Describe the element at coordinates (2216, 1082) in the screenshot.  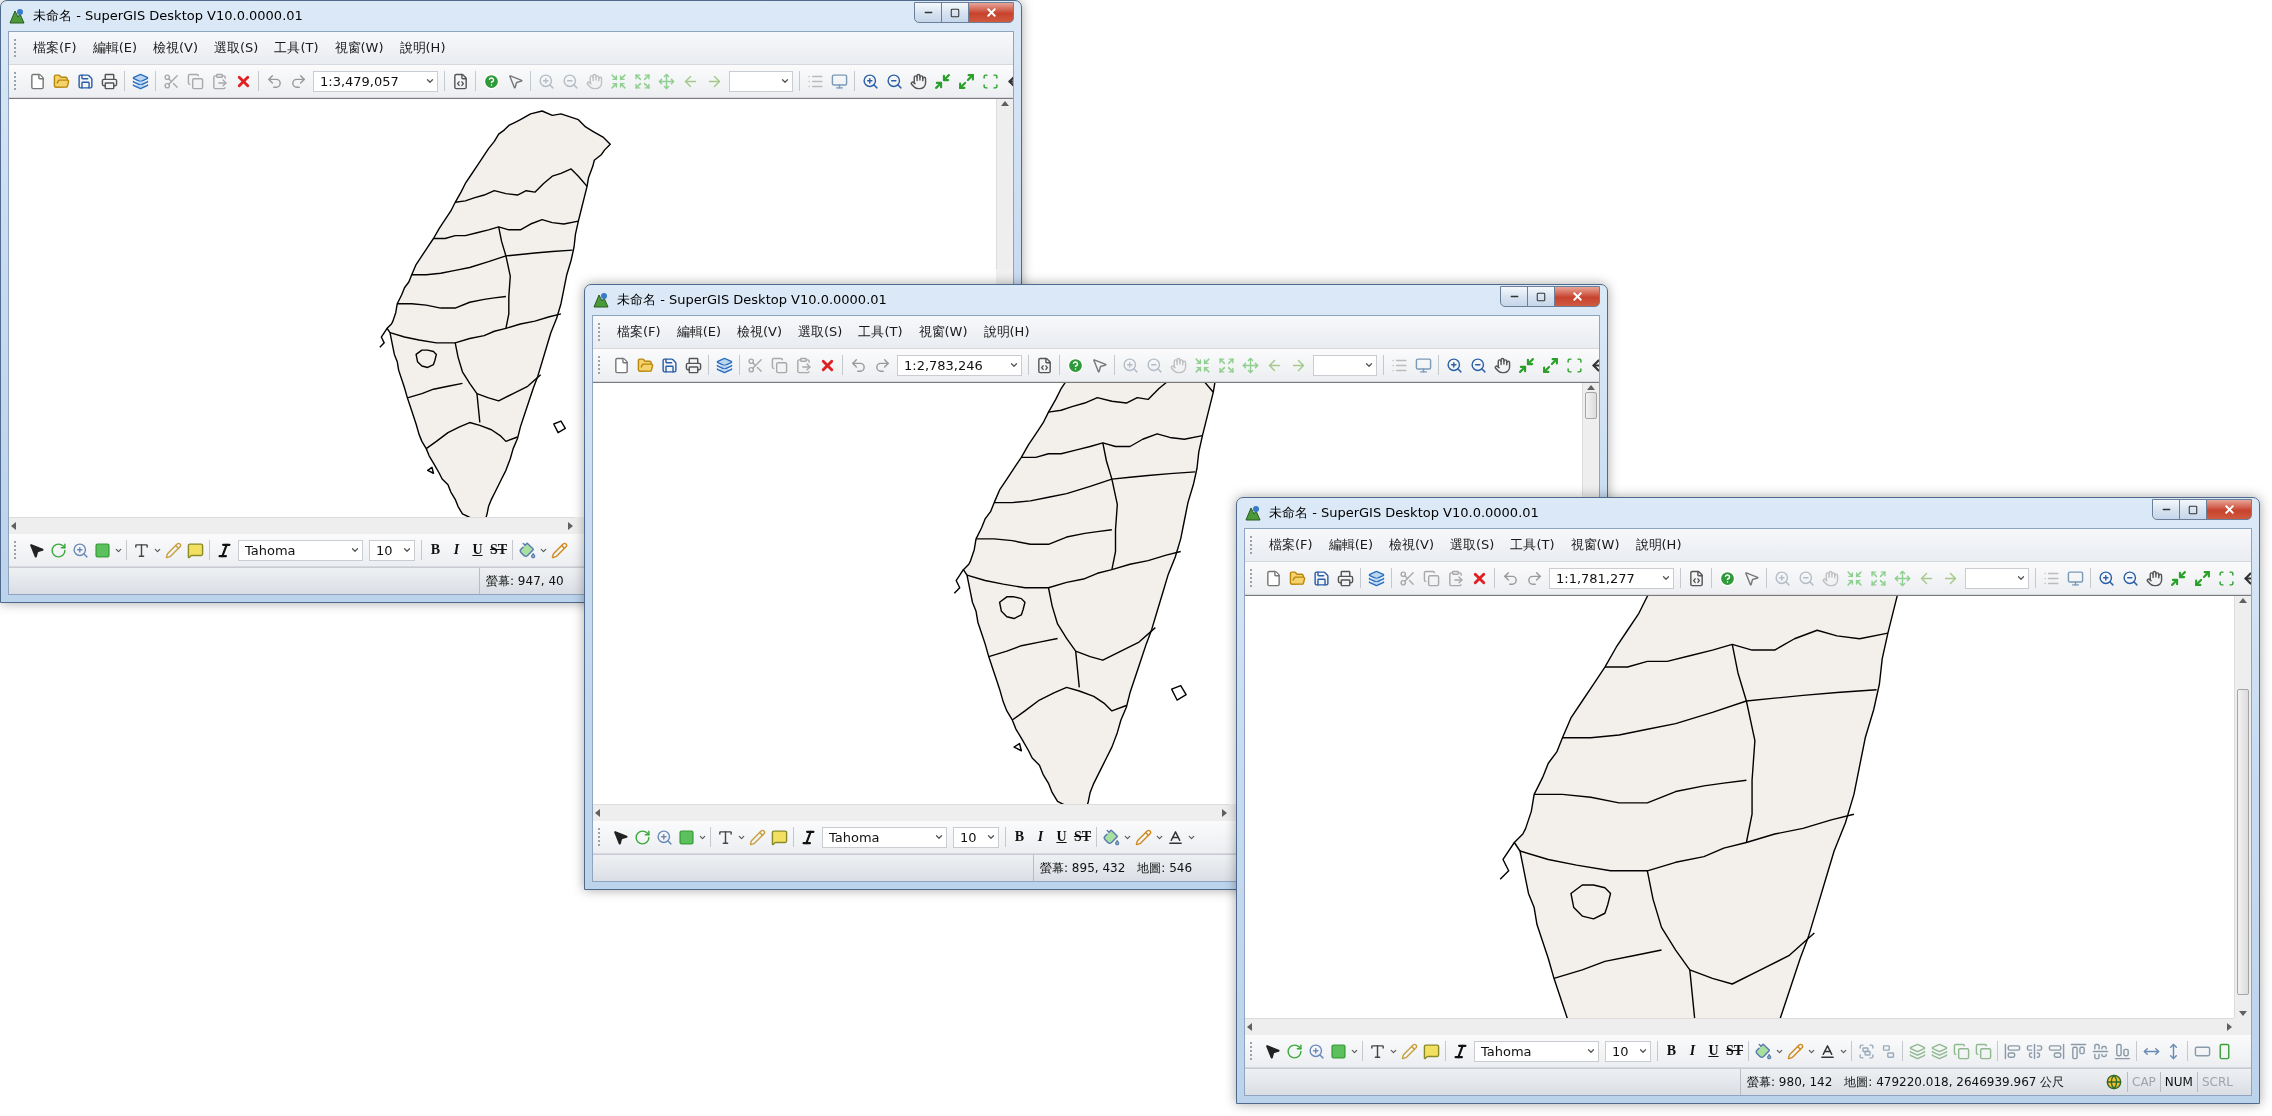
I see `key-indicator: SCRL` at that location.